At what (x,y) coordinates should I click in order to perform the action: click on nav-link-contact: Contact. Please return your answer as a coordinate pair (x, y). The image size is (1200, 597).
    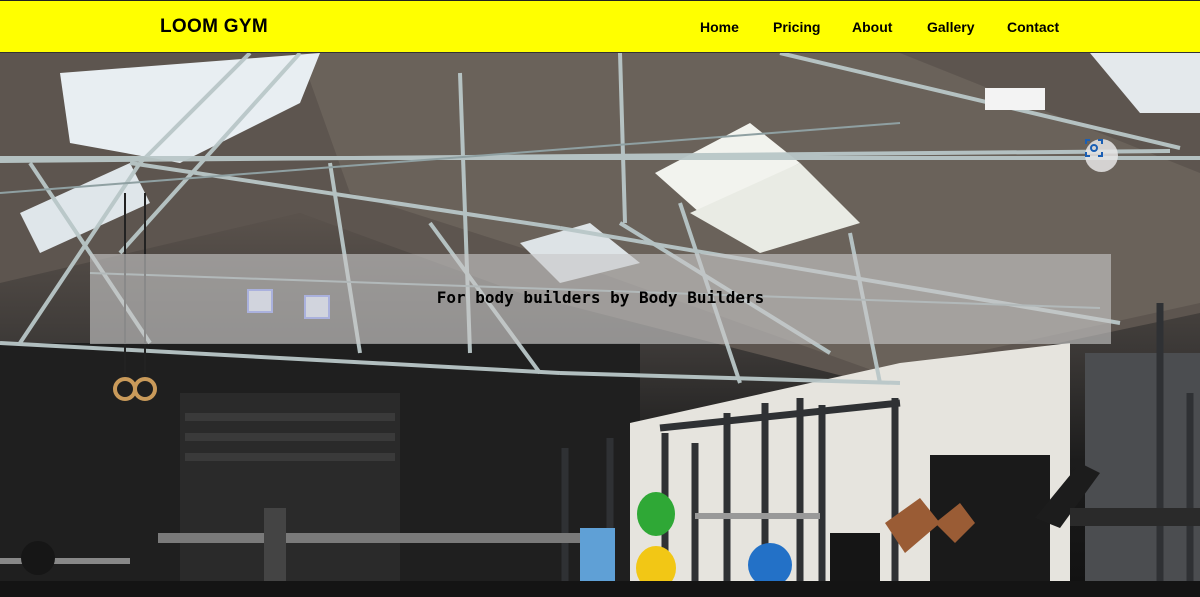
    Looking at the image, I should click on (1033, 27).